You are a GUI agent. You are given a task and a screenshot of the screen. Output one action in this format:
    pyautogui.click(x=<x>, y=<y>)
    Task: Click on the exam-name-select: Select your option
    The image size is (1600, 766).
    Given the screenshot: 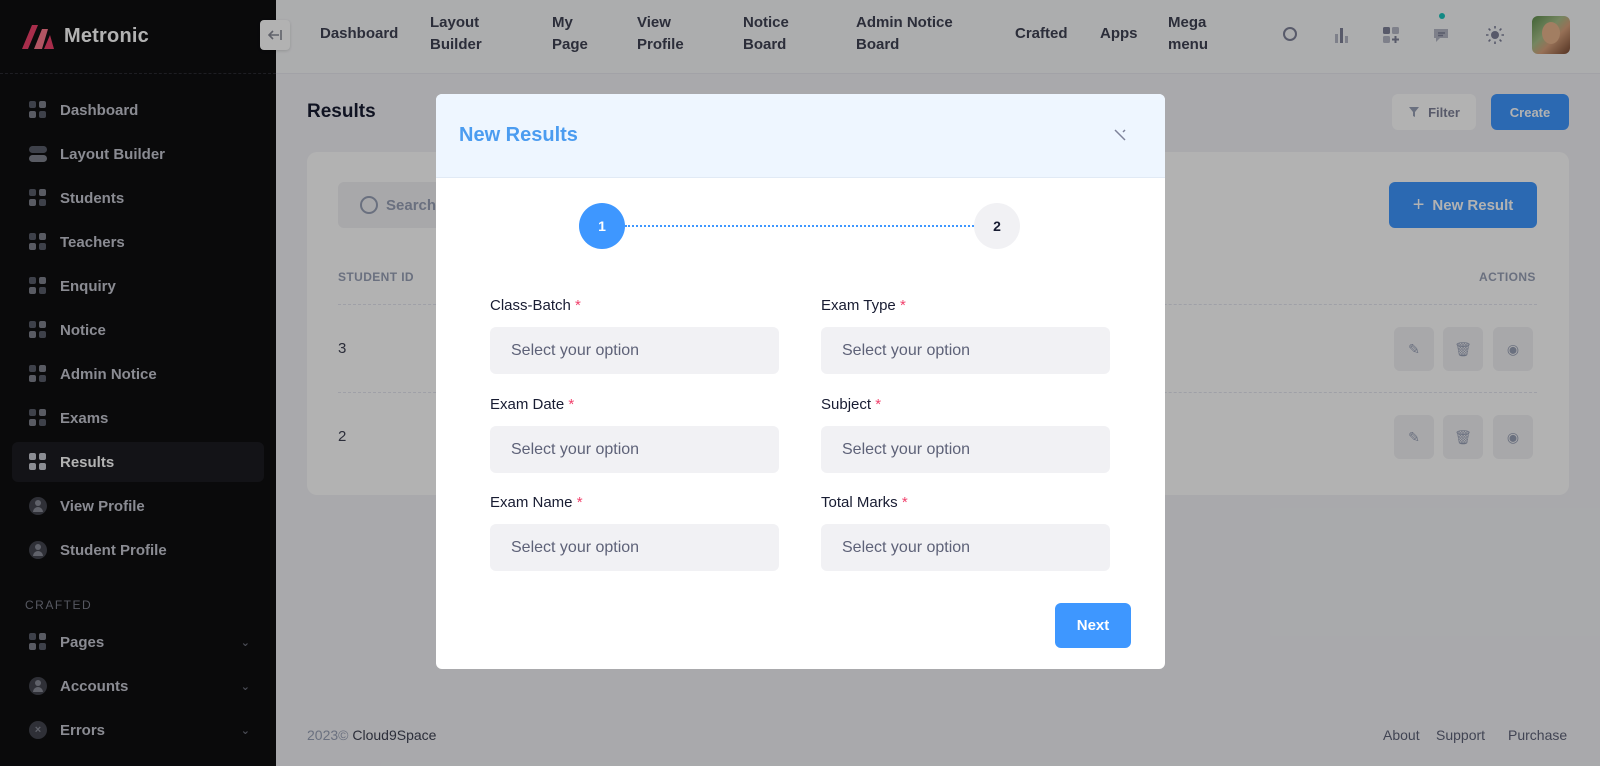 What is the action you would take?
    pyautogui.click(x=634, y=547)
    